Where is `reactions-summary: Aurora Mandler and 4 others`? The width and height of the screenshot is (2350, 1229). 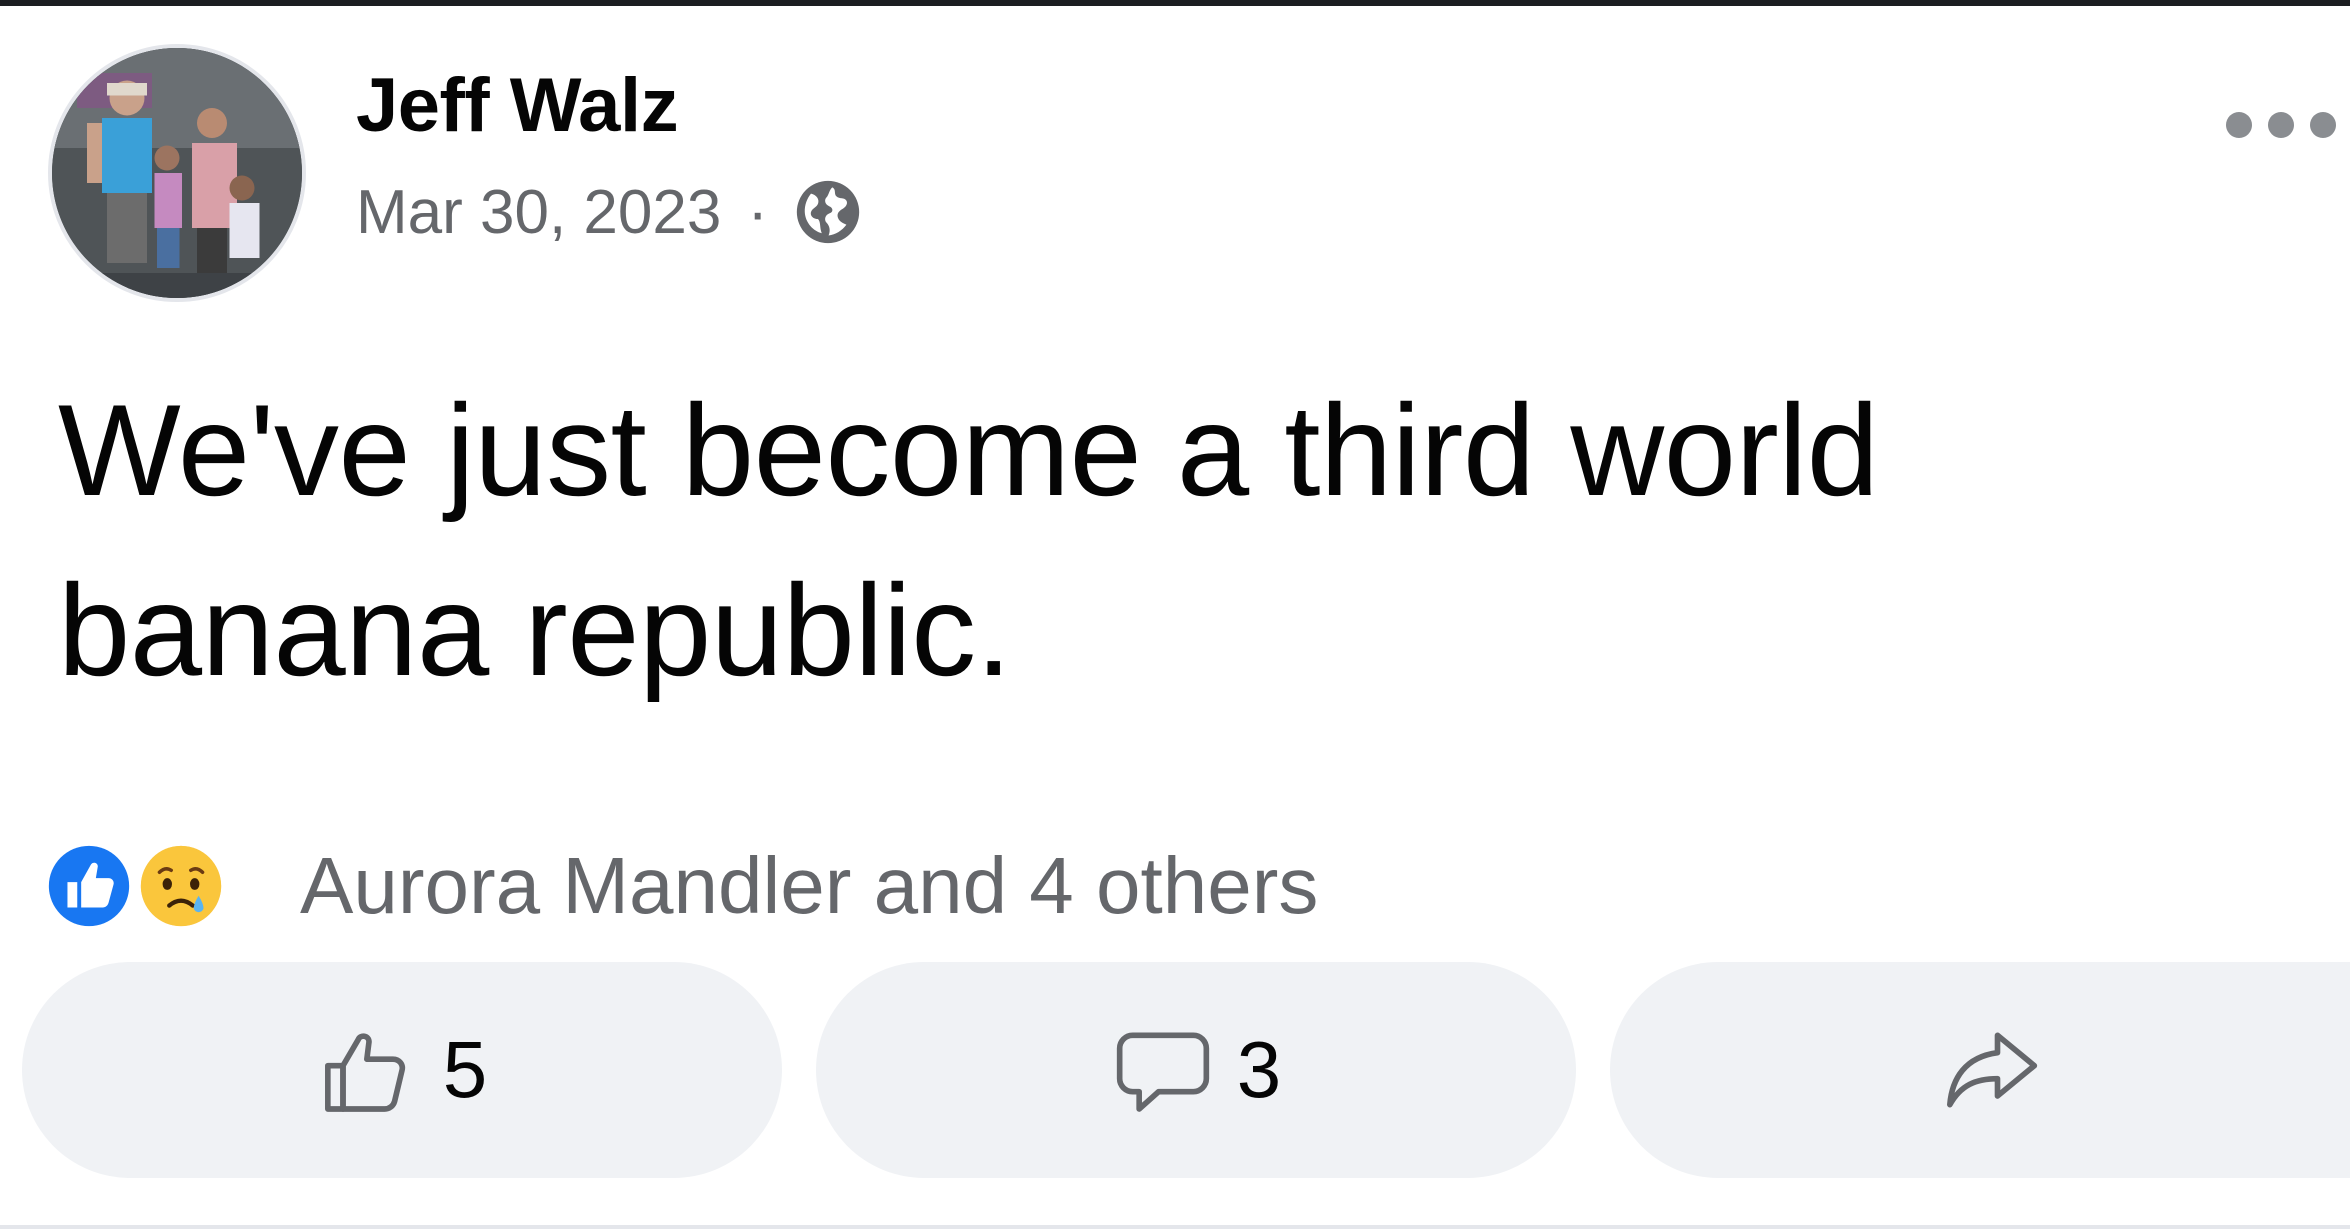
reactions-summary: Aurora Mandler and 4 others is located at coordinates (680, 886).